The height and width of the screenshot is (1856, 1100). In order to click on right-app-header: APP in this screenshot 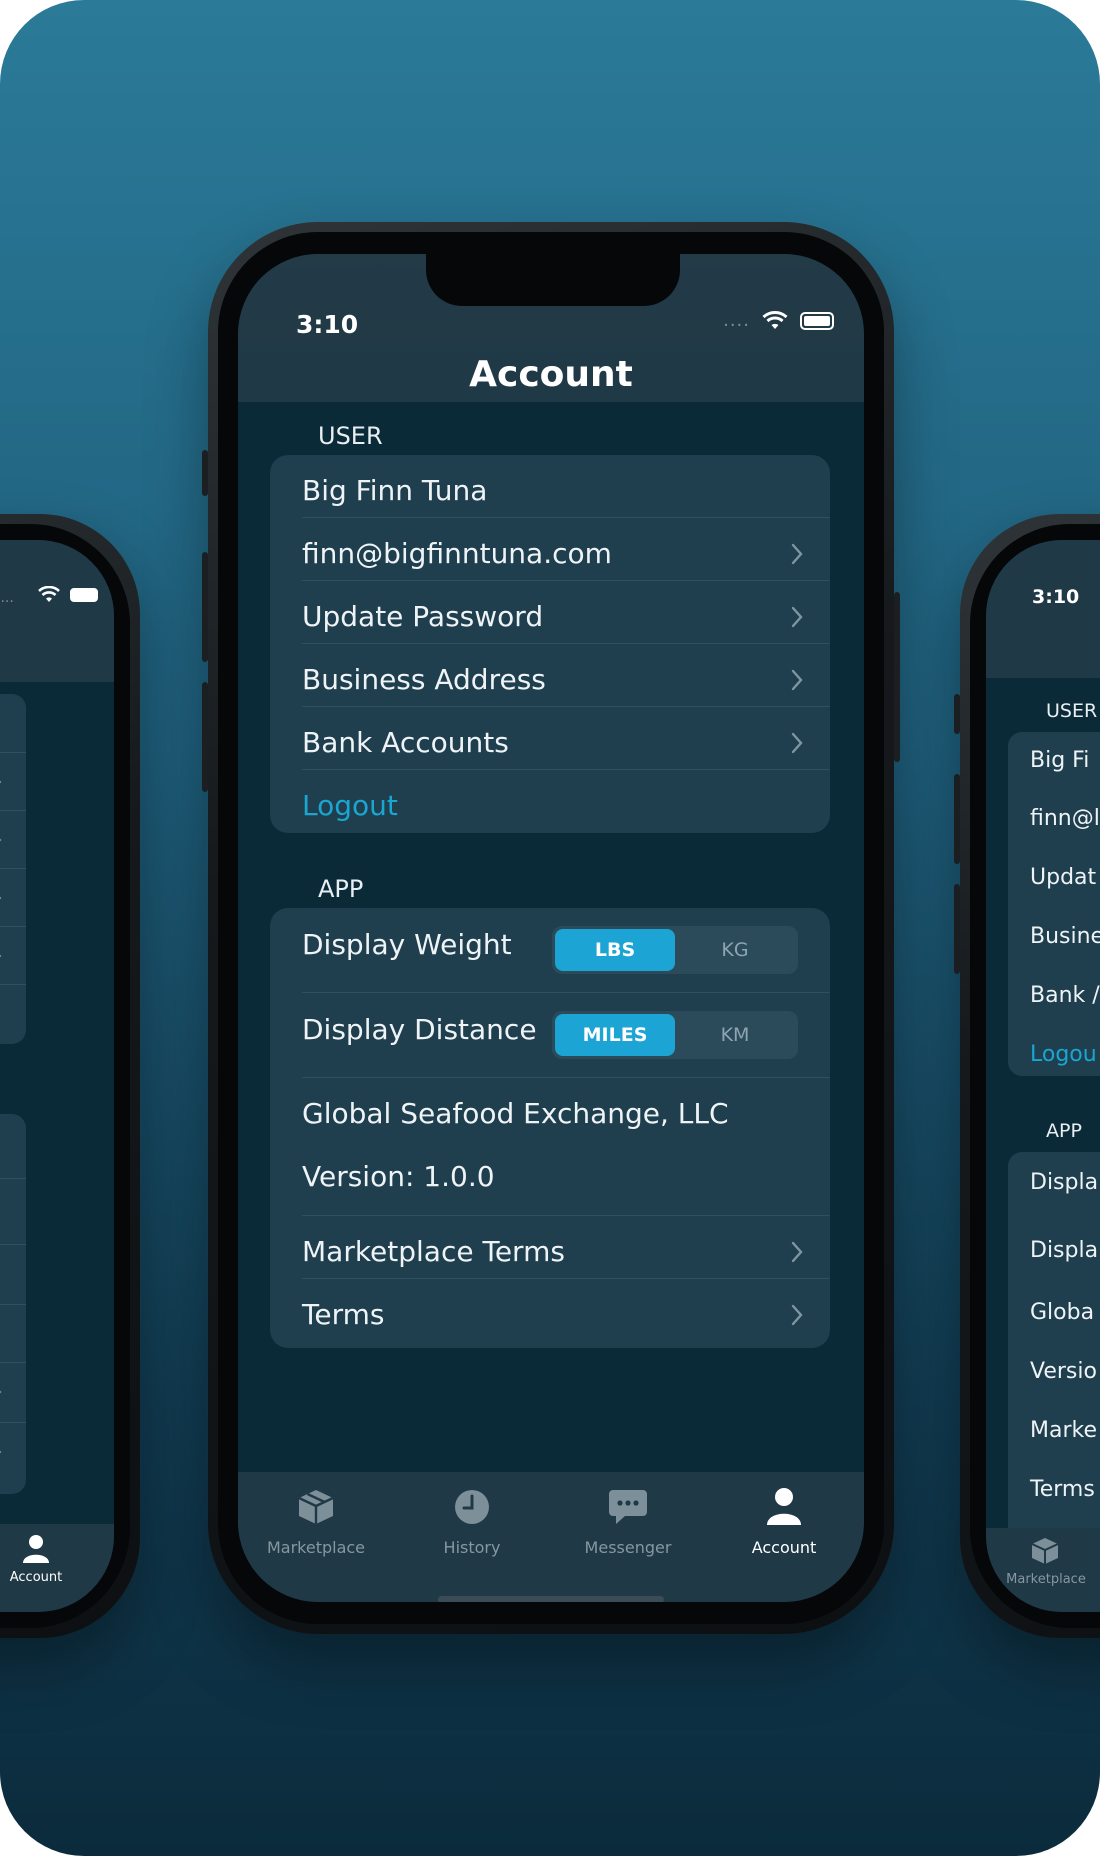, I will do `click(1064, 1131)`.